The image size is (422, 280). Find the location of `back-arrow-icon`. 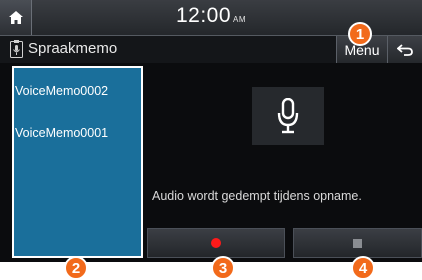

back-arrow-icon is located at coordinates (405, 49).